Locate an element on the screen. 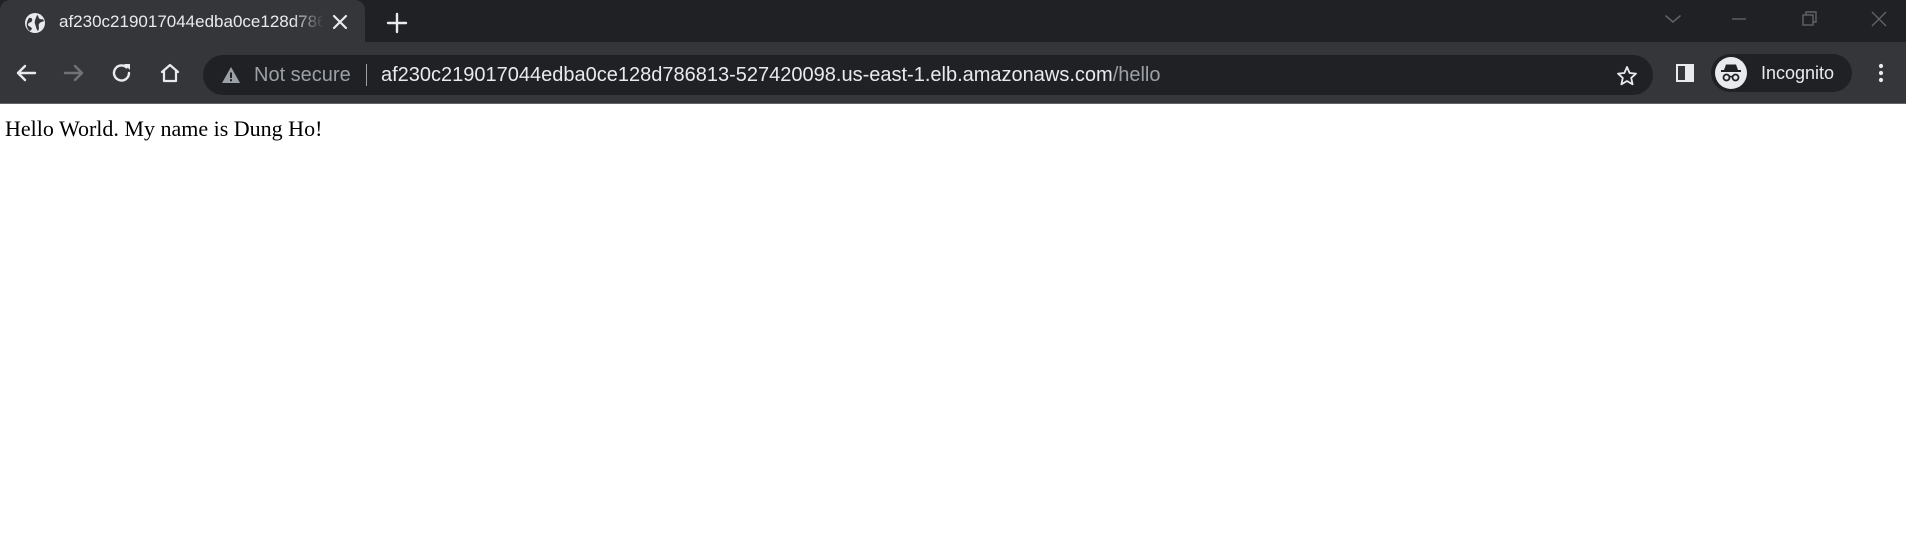 The height and width of the screenshot is (559, 1906). kebab-menu-icon is located at coordinates (1881, 73).